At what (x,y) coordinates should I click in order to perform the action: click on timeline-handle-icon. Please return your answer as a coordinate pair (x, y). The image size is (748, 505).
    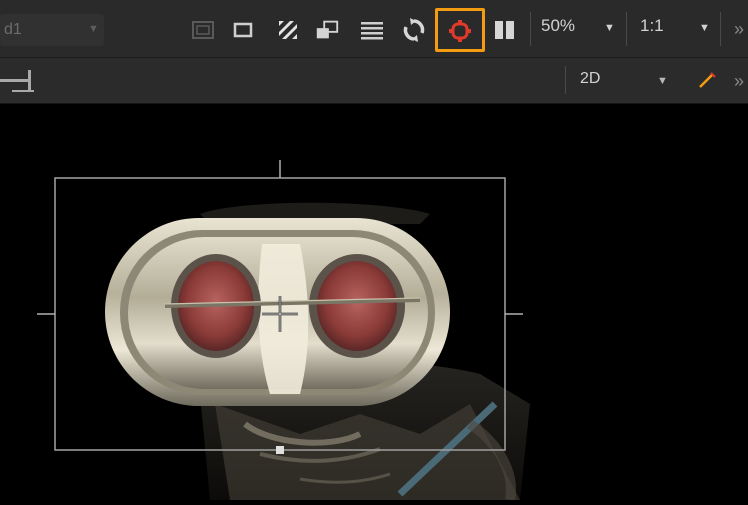
    Looking at the image, I should click on (18, 83).